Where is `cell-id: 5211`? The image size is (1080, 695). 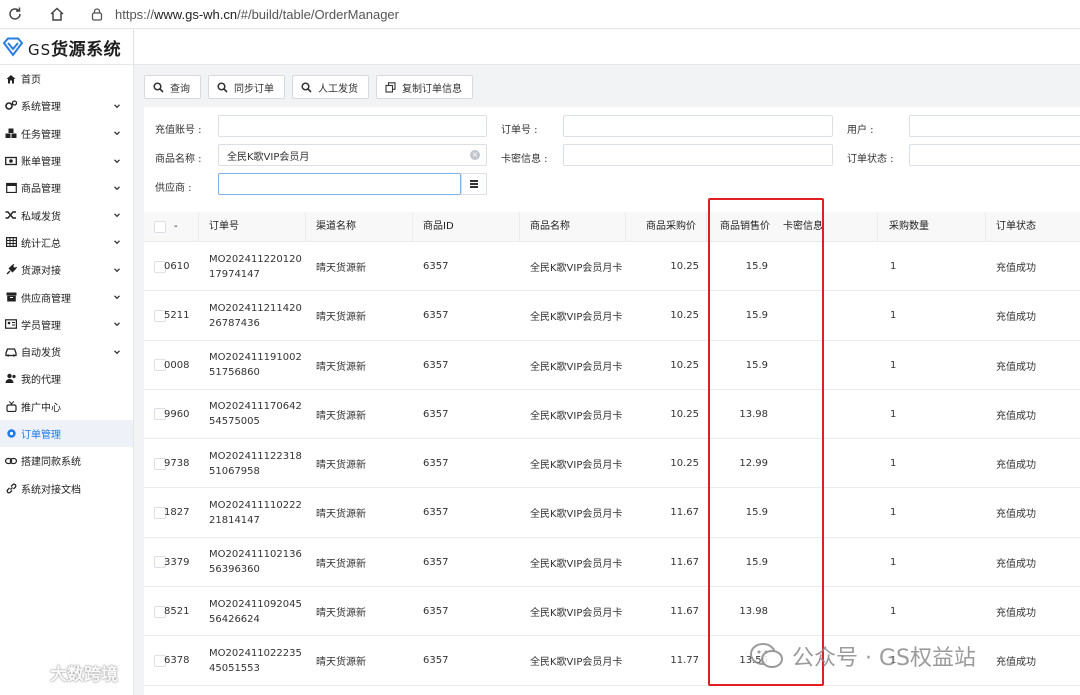 cell-id: 5211 is located at coordinates (177, 316).